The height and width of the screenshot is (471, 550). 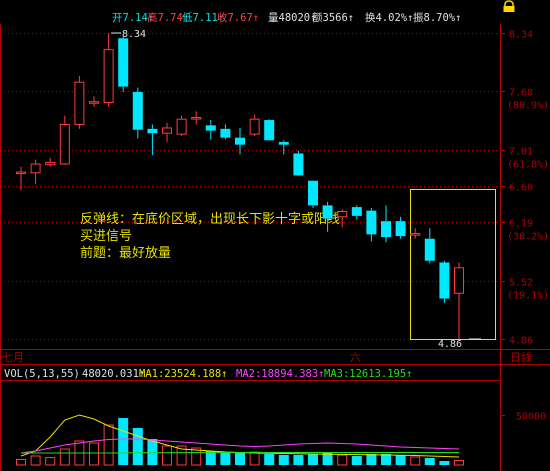 What do you see at coordinates (521, 357) in the screenshot?
I see `period-label: 日线` at bounding box center [521, 357].